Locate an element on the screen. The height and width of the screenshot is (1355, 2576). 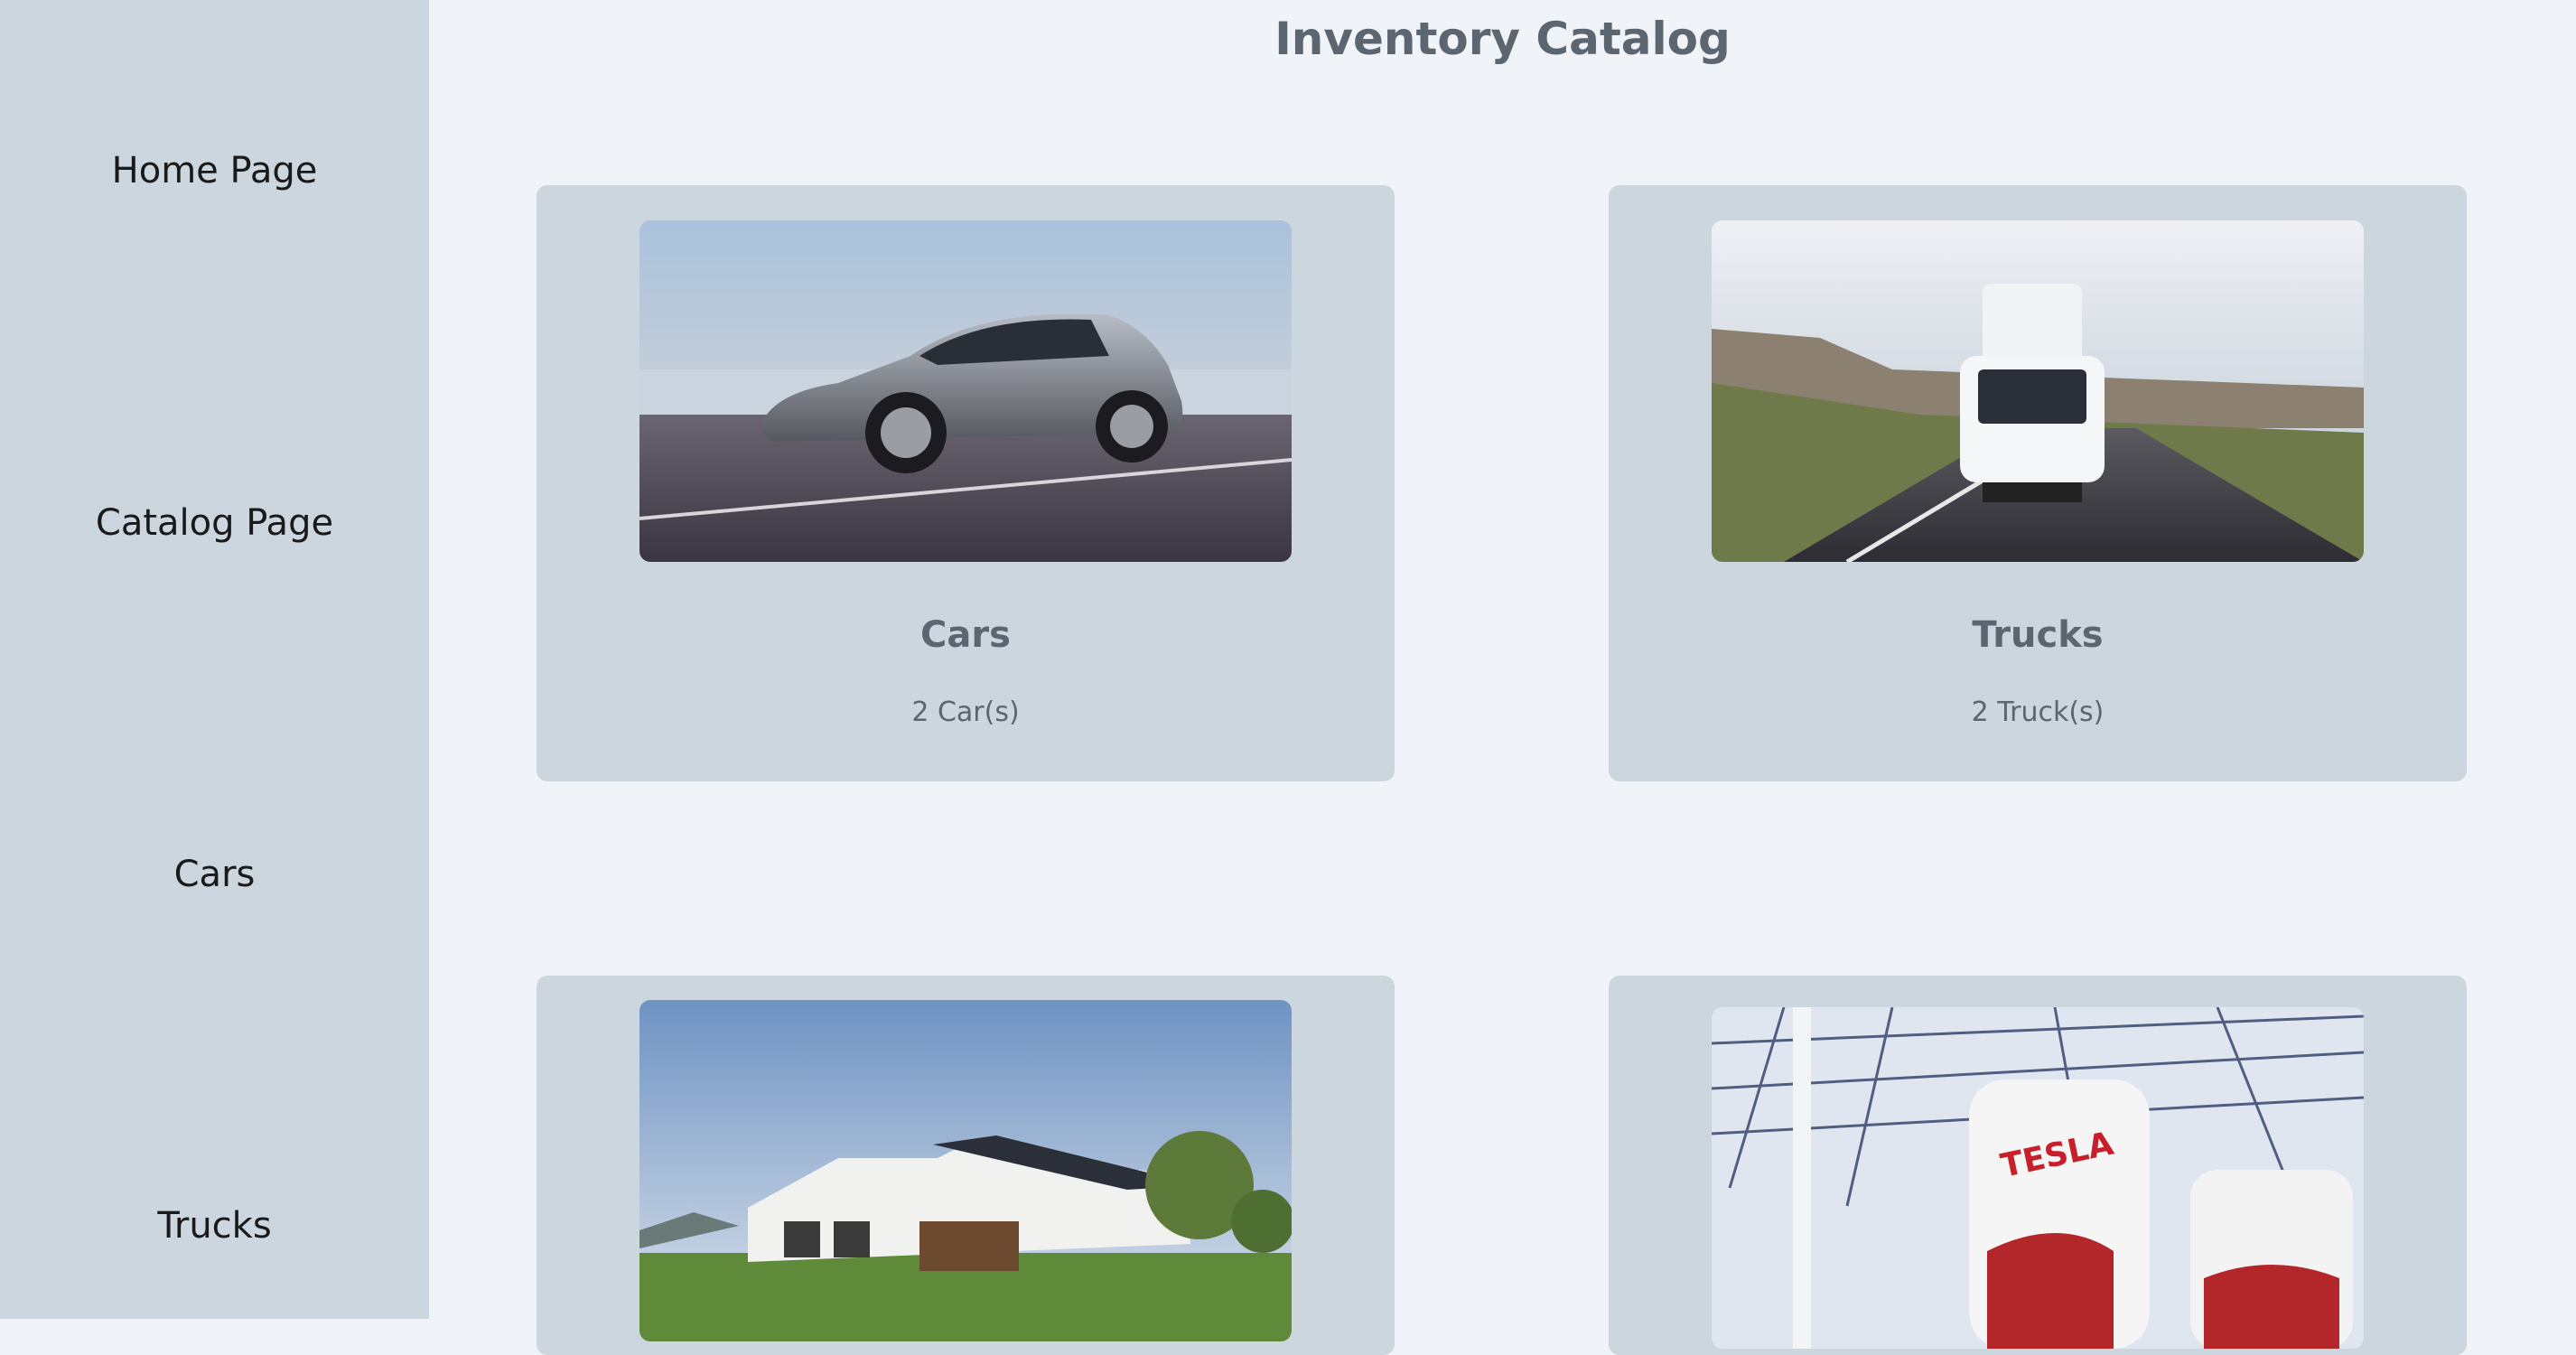
category-card-cars: Cars 2 Car(s) is located at coordinates (966, 483).